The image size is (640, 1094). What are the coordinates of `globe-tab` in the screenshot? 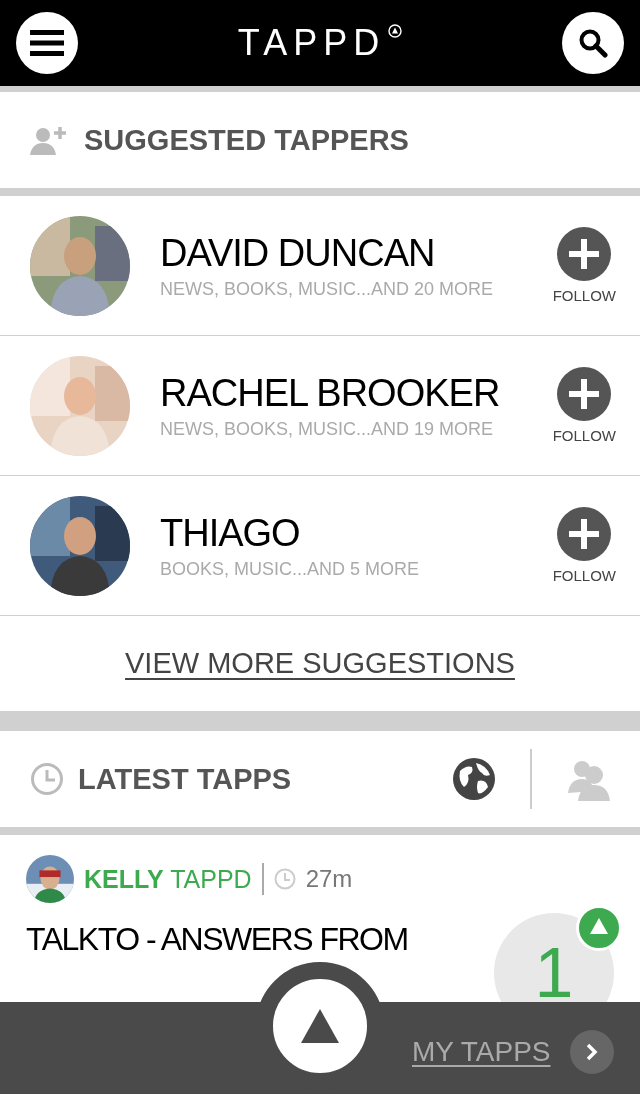 It's located at (474, 779).